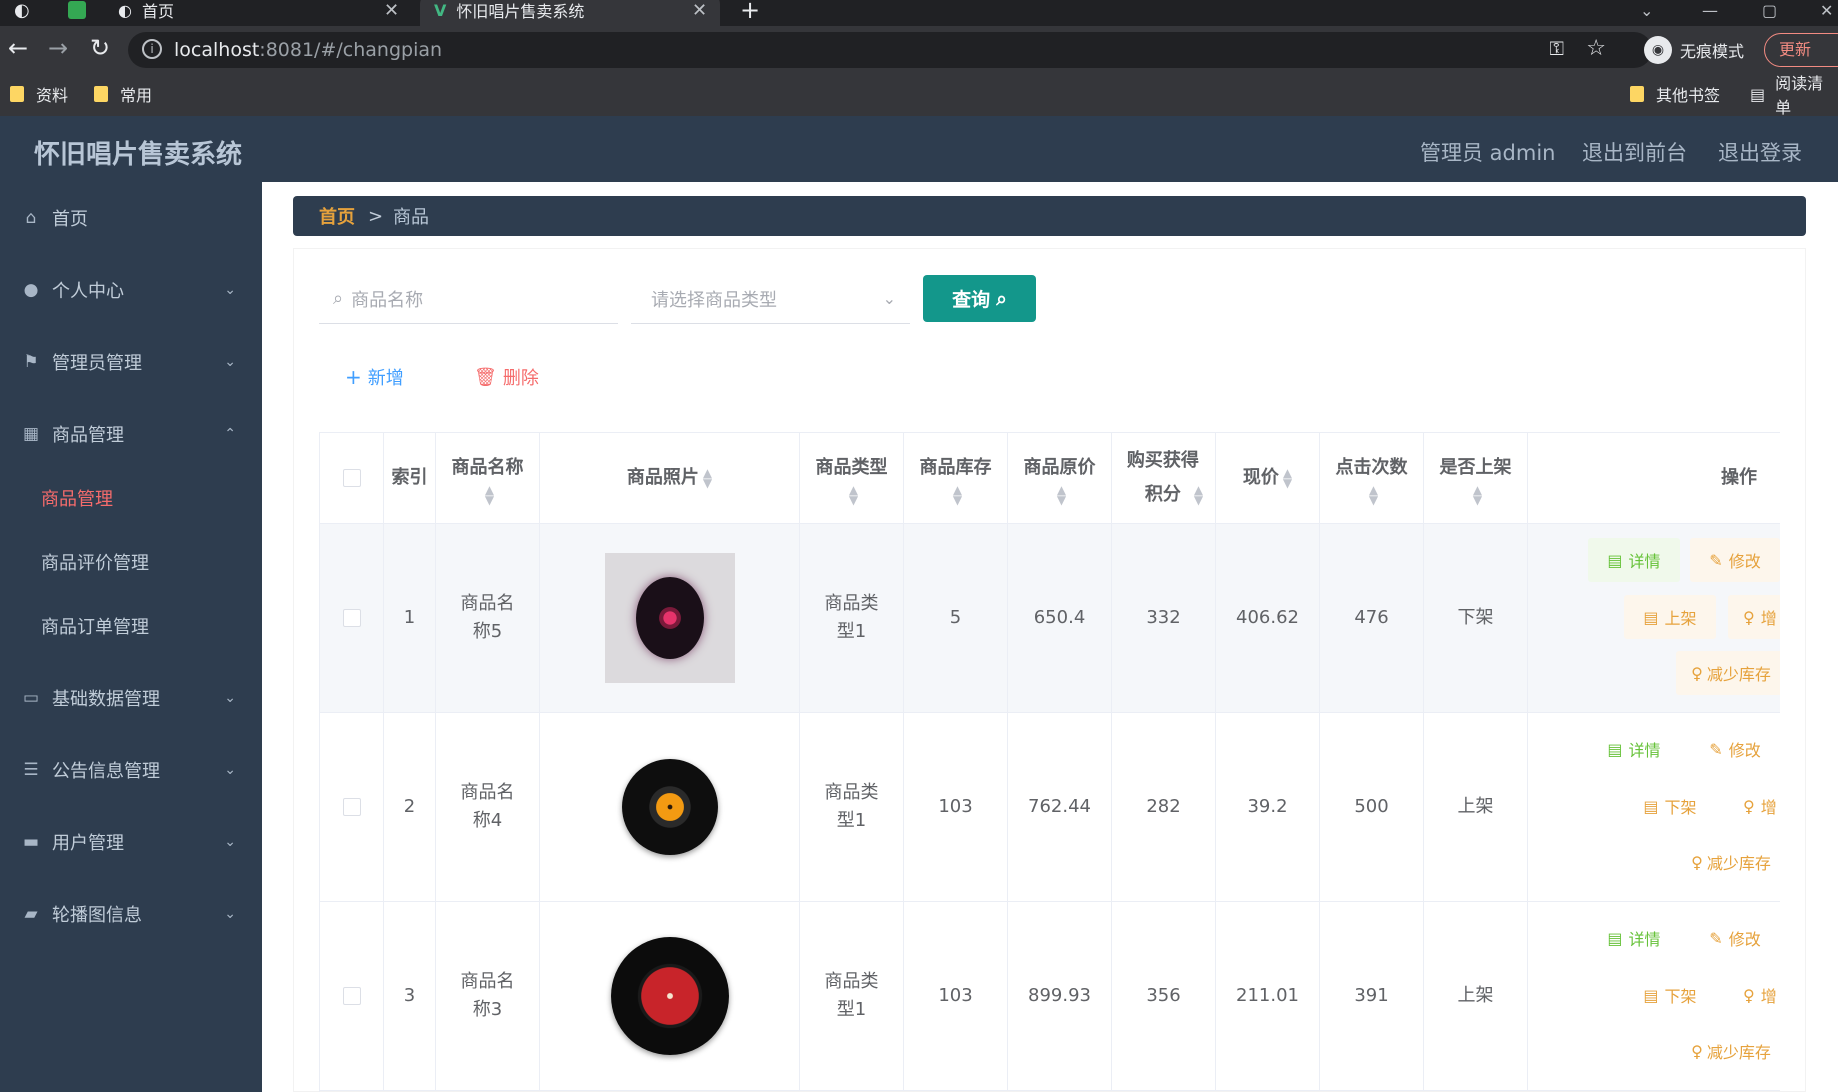  What do you see at coordinates (123, 94) in the screenshot?
I see `bookmark-folder: 常用` at bounding box center [123, 94].